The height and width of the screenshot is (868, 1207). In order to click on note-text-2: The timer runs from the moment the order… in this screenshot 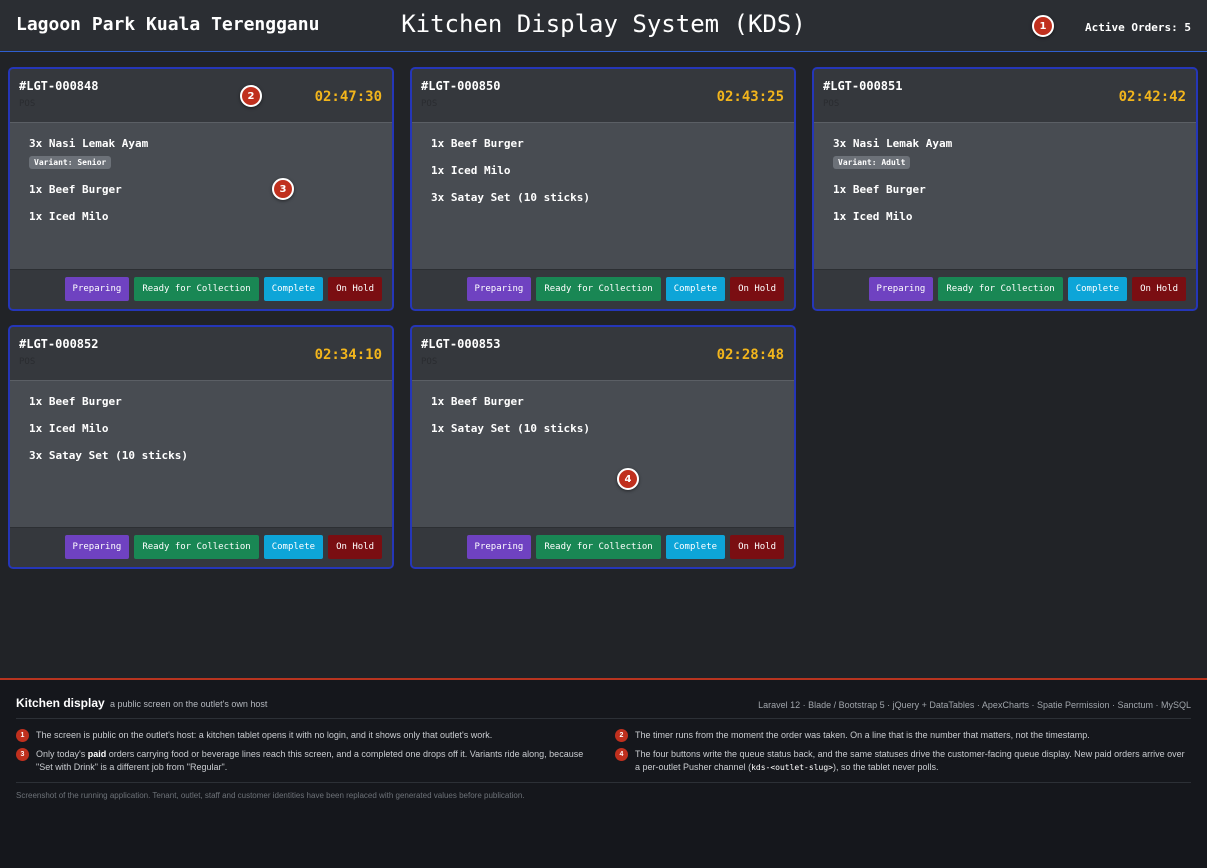, I will do `click(862, 735)`.